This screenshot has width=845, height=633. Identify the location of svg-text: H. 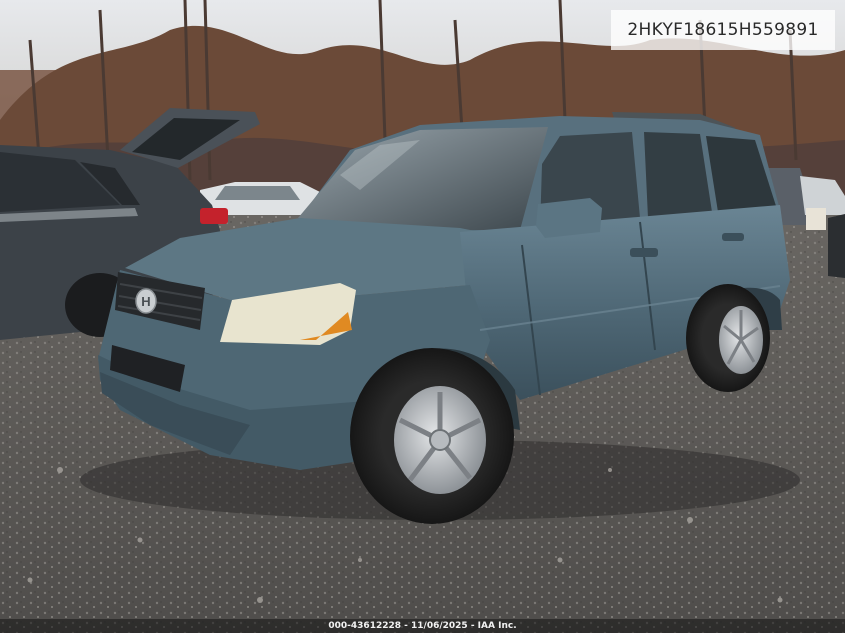
(145, 301).